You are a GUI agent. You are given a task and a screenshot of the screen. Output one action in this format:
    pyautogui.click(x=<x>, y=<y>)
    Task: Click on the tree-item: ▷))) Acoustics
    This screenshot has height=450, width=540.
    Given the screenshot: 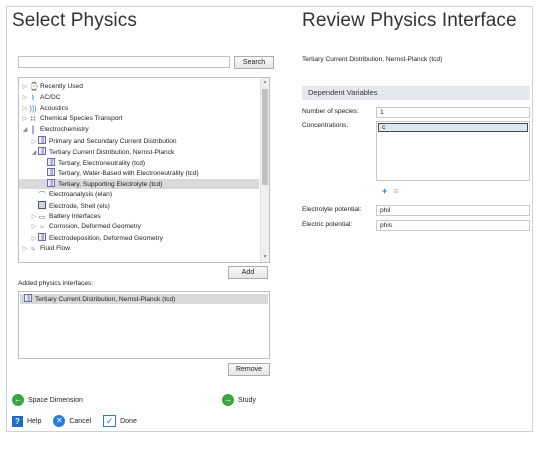 What is the action you would take?
    pyautogui.click(x=44, y=109)
    